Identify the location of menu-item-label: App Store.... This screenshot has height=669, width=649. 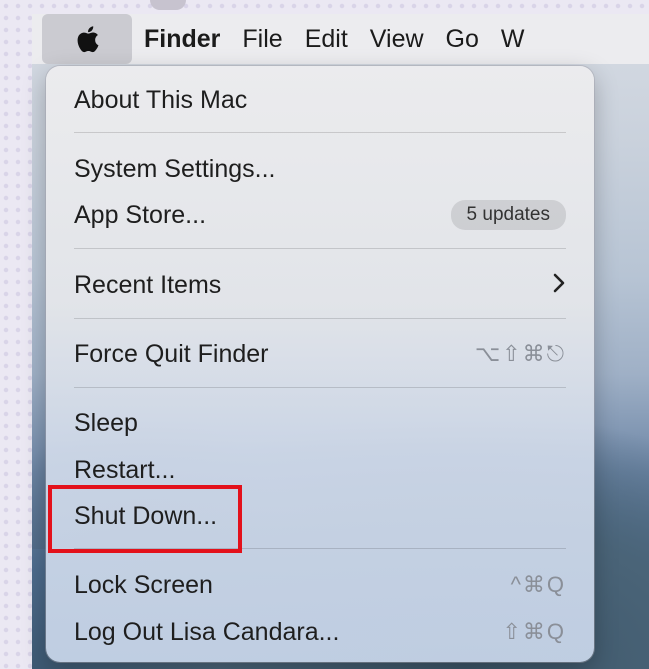
(140, 214).